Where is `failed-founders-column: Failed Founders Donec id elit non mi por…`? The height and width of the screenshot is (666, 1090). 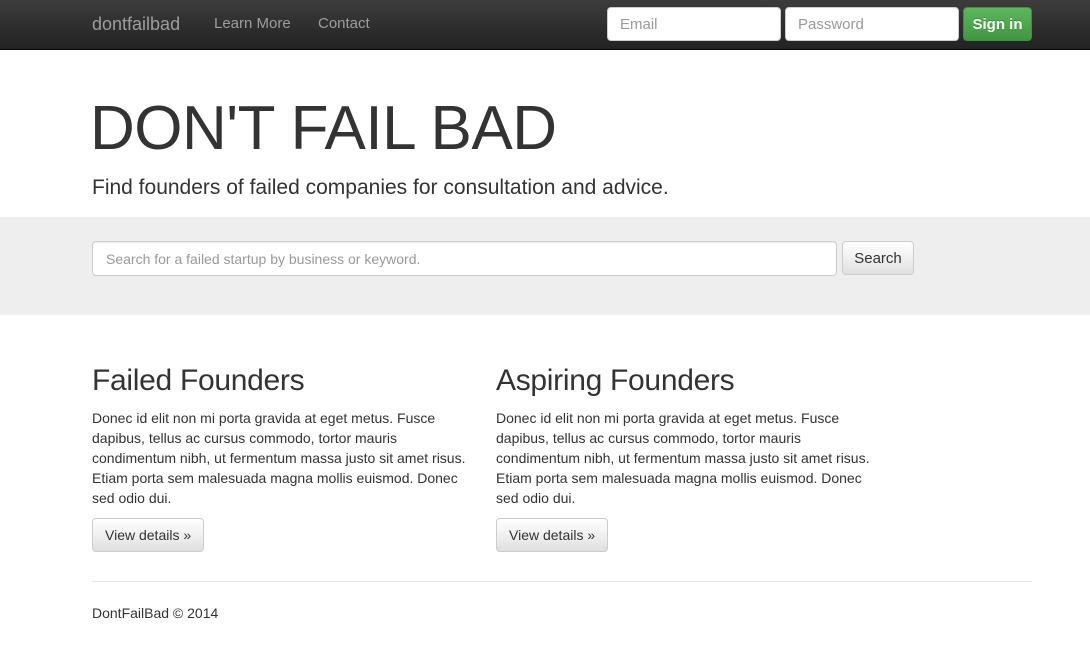
failed-founders-column: Failed Founders Donec id elit non mi por… is located at coordinates (282, 457).